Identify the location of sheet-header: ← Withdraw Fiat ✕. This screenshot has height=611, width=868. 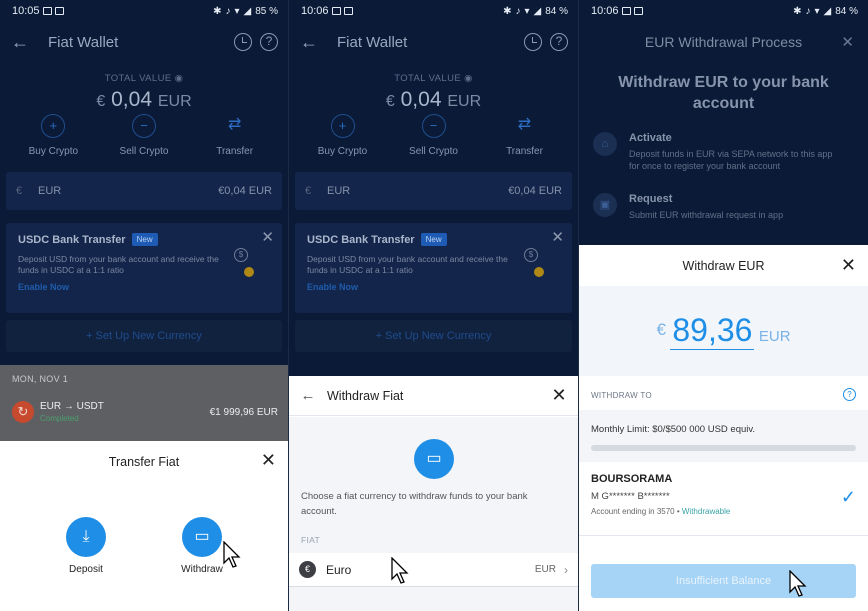
(433, 396).